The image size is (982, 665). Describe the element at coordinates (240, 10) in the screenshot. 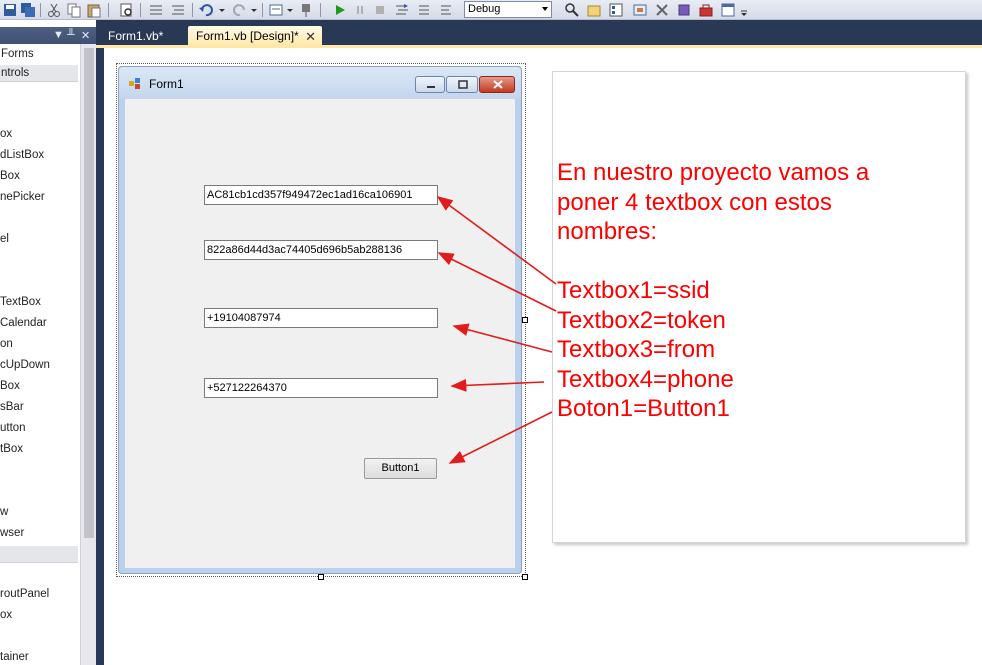

I see `redo-icon` at that location.